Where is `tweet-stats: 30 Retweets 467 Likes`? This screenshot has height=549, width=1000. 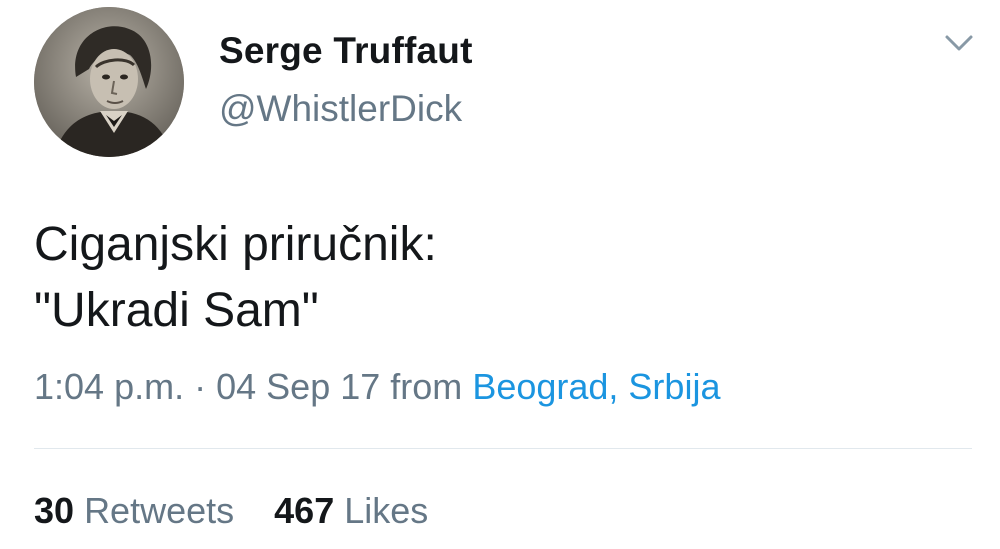 tweet-stats: 30 Retweets 467 Likes is located at coordinates (231, 511).